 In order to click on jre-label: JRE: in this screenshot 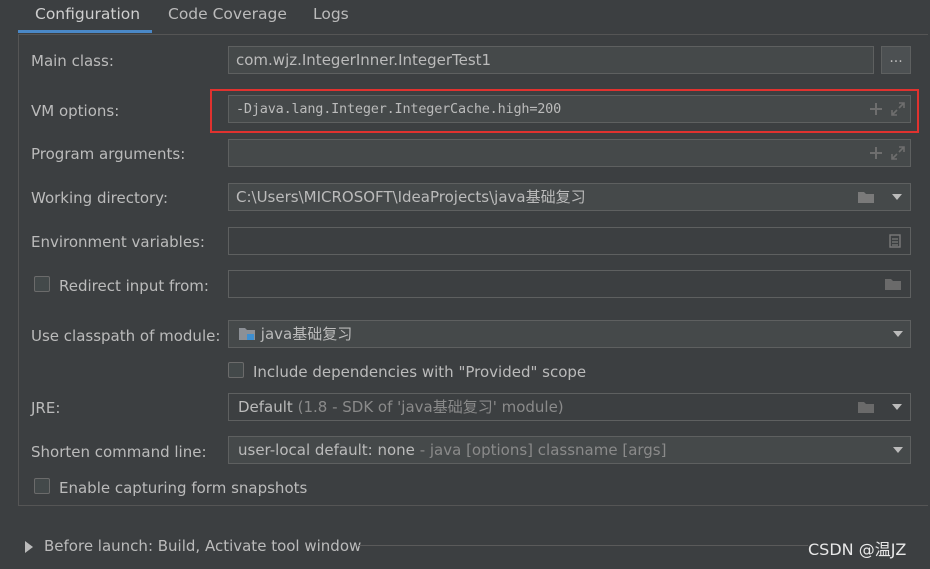, I will do `click(46, 408)`.